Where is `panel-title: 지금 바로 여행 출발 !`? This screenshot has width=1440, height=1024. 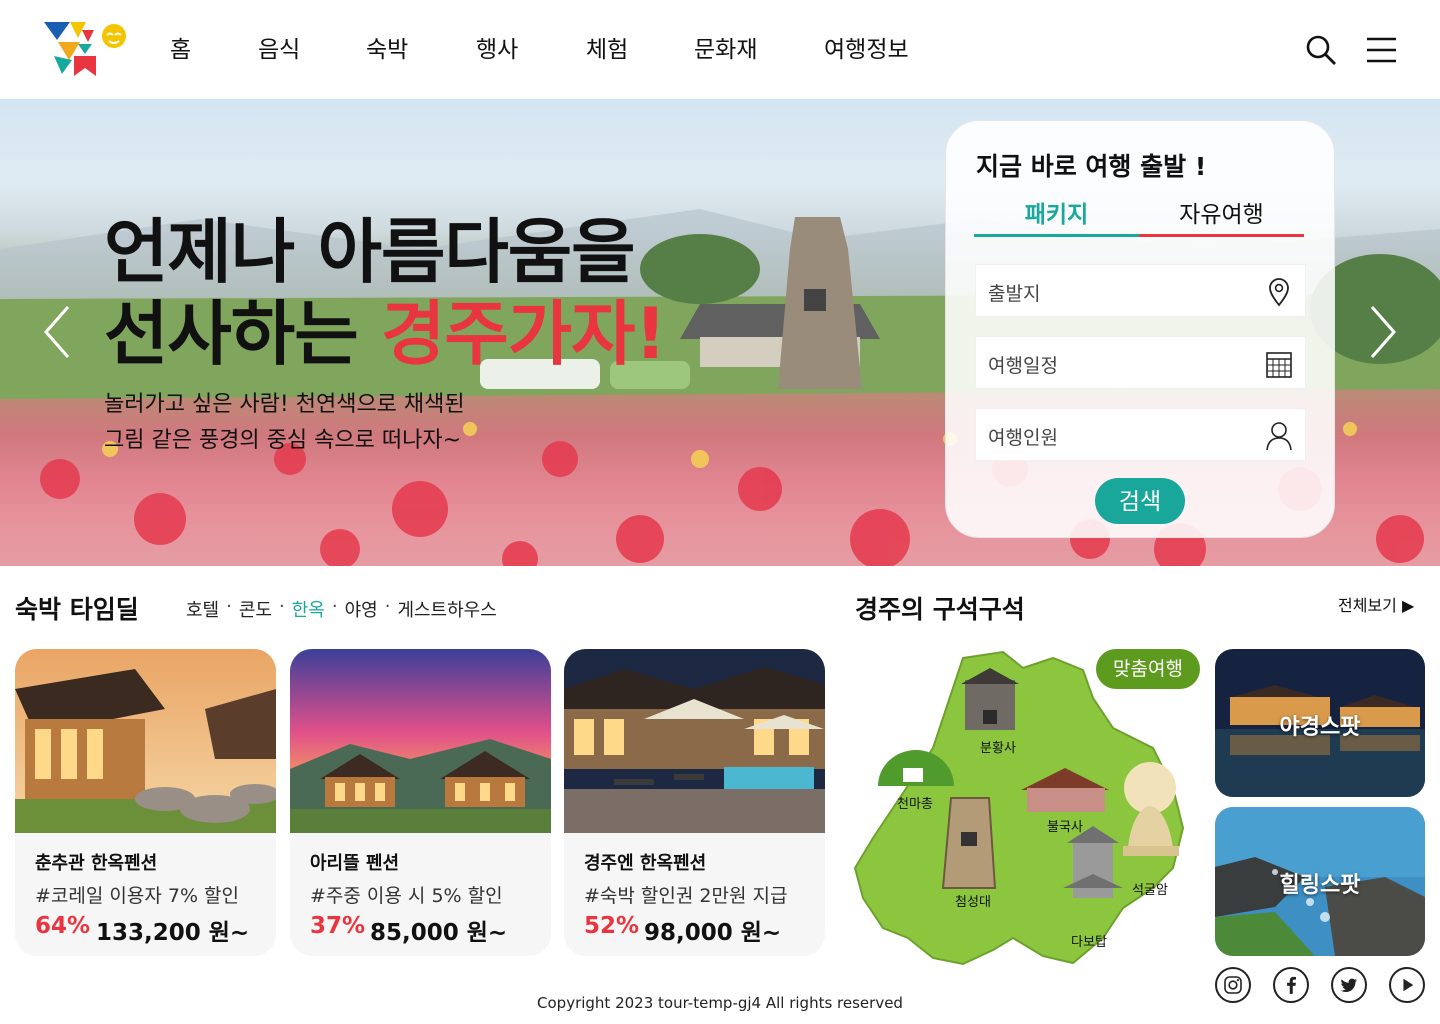
panel-title: 지금 바로 여행 출발 ! is located at coordinates (1091, 166).